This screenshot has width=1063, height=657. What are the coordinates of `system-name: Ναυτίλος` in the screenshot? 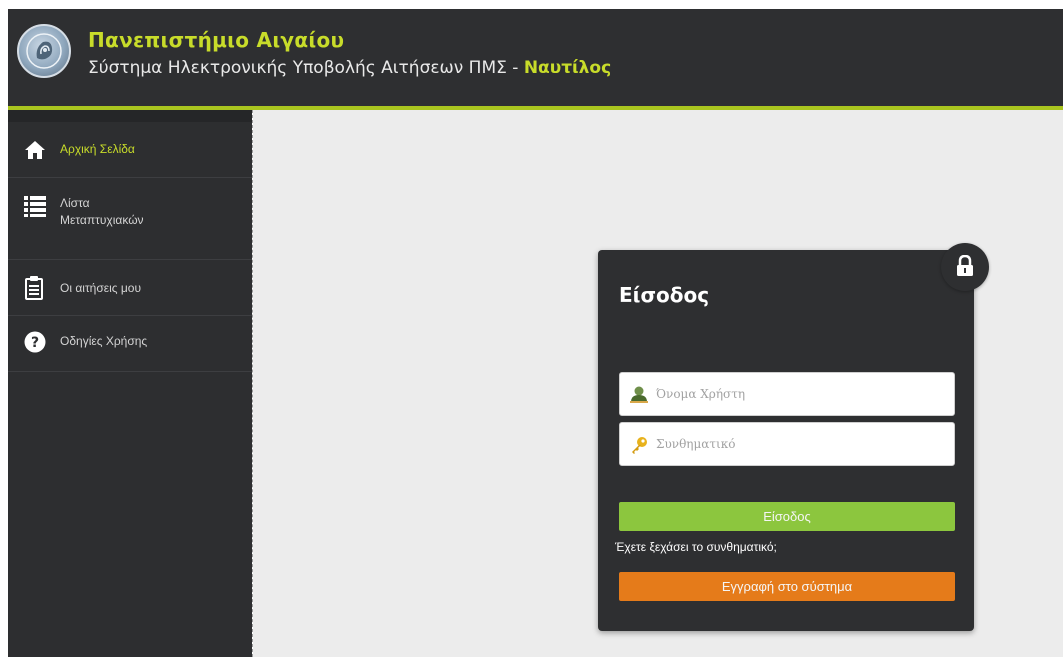 It's located at (567, 68).